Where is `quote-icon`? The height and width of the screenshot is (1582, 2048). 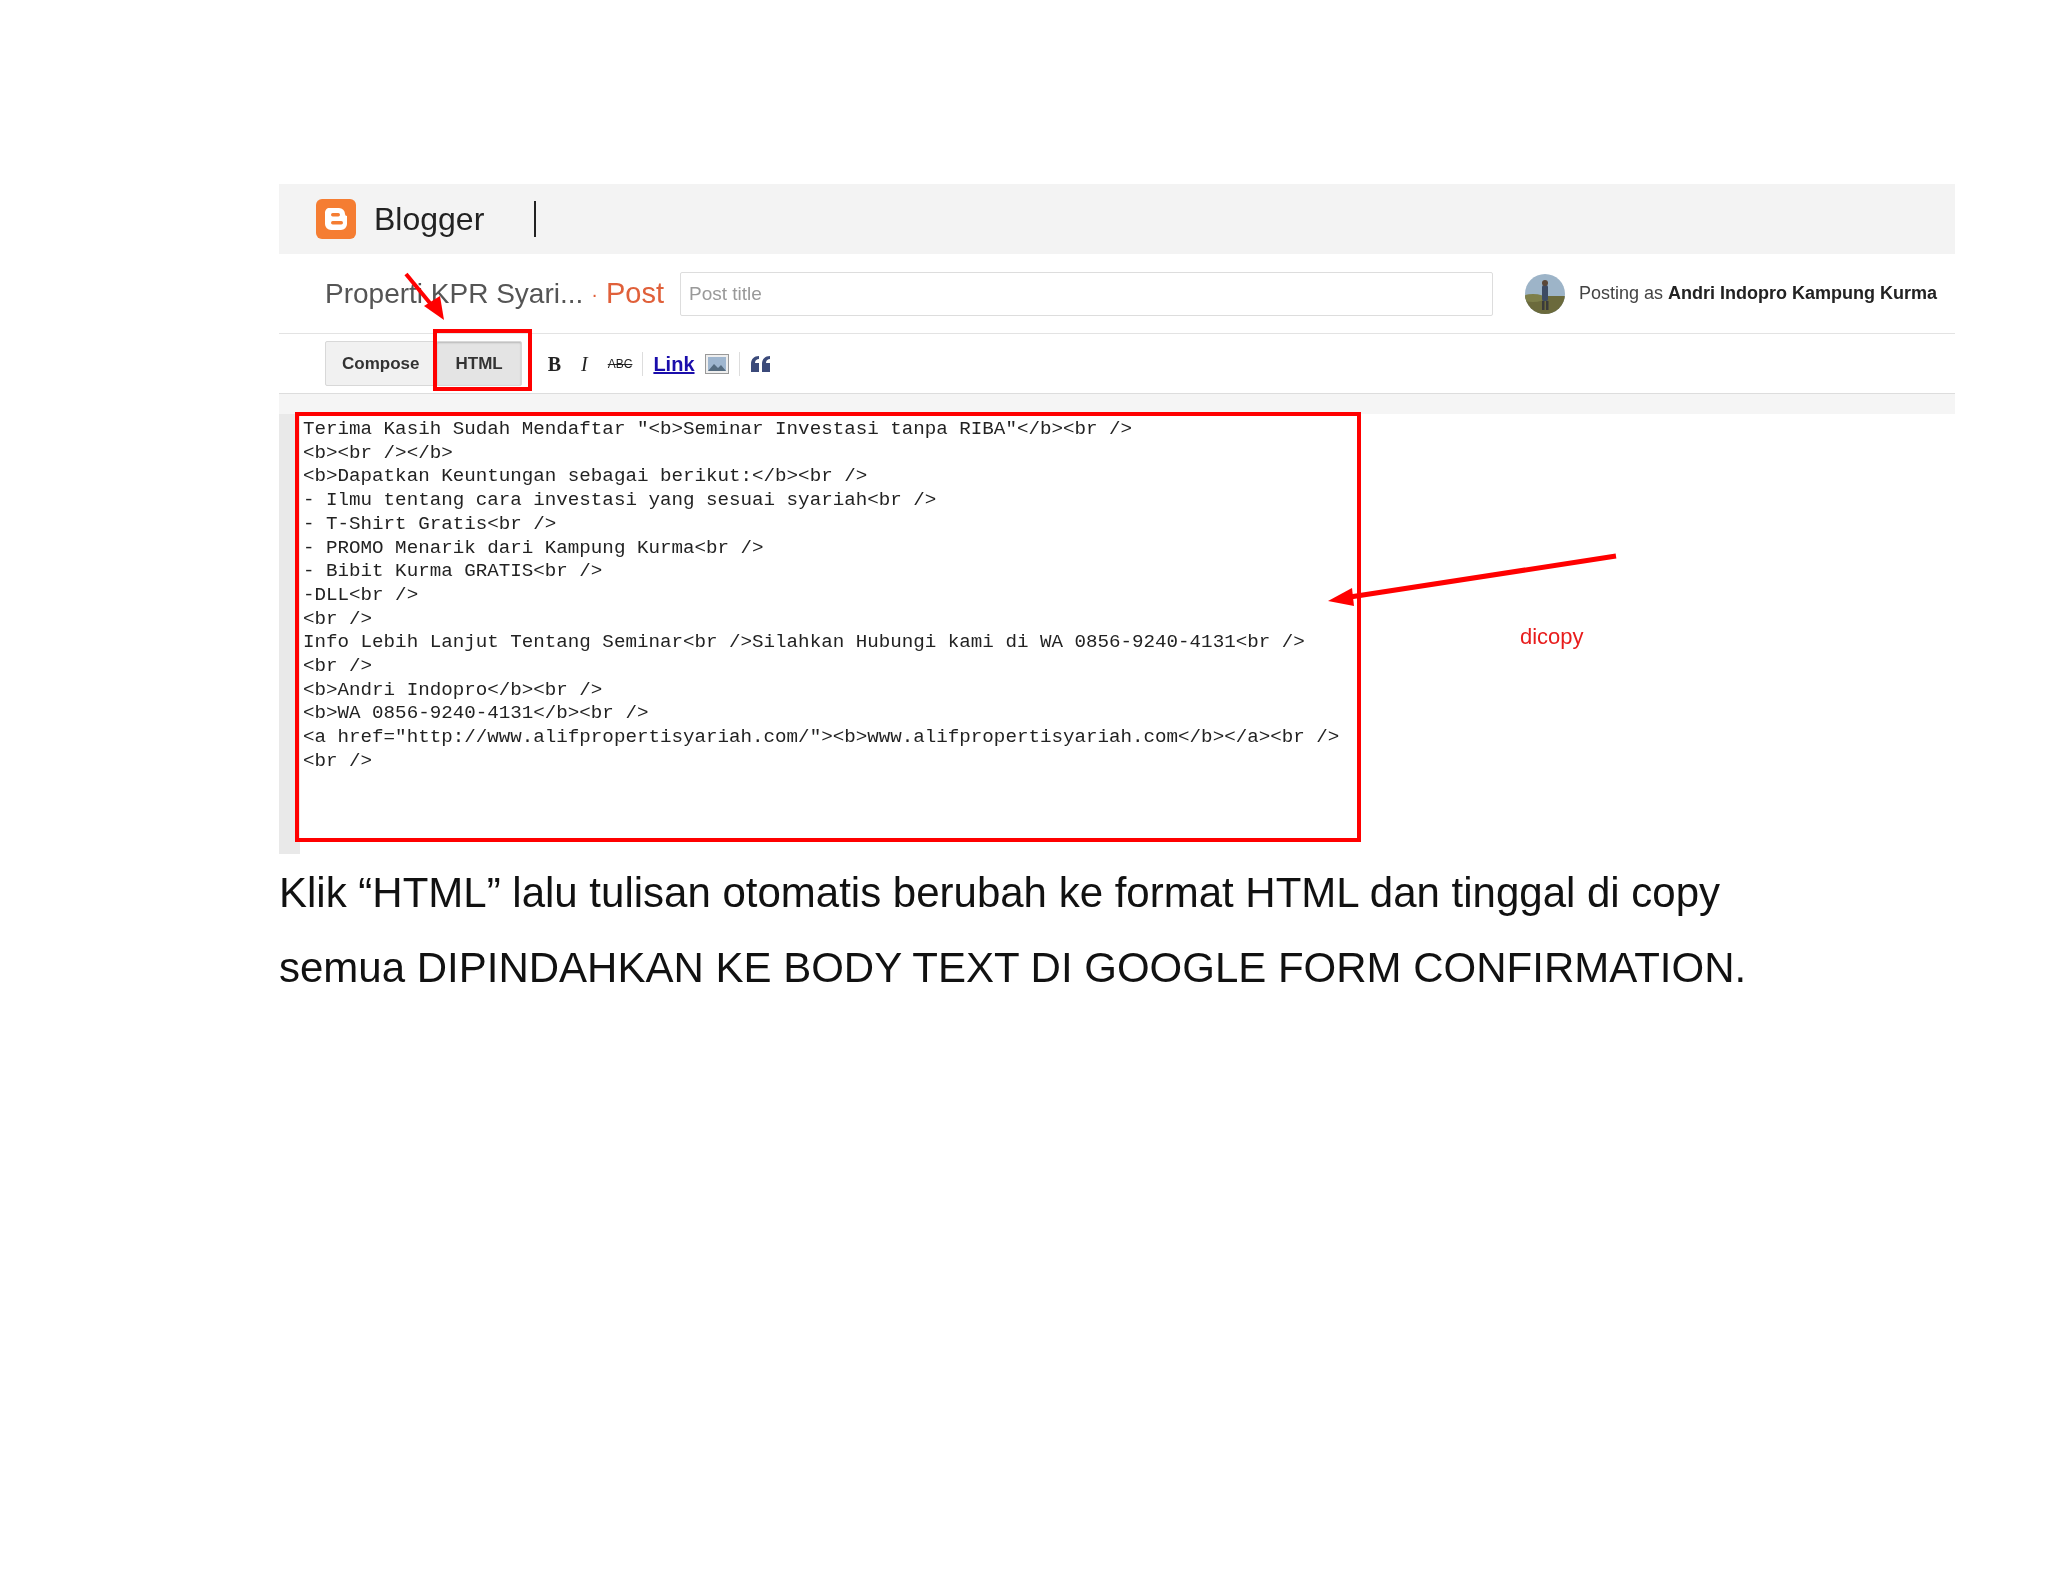 quote-icon is located at coordinates (760, 363).